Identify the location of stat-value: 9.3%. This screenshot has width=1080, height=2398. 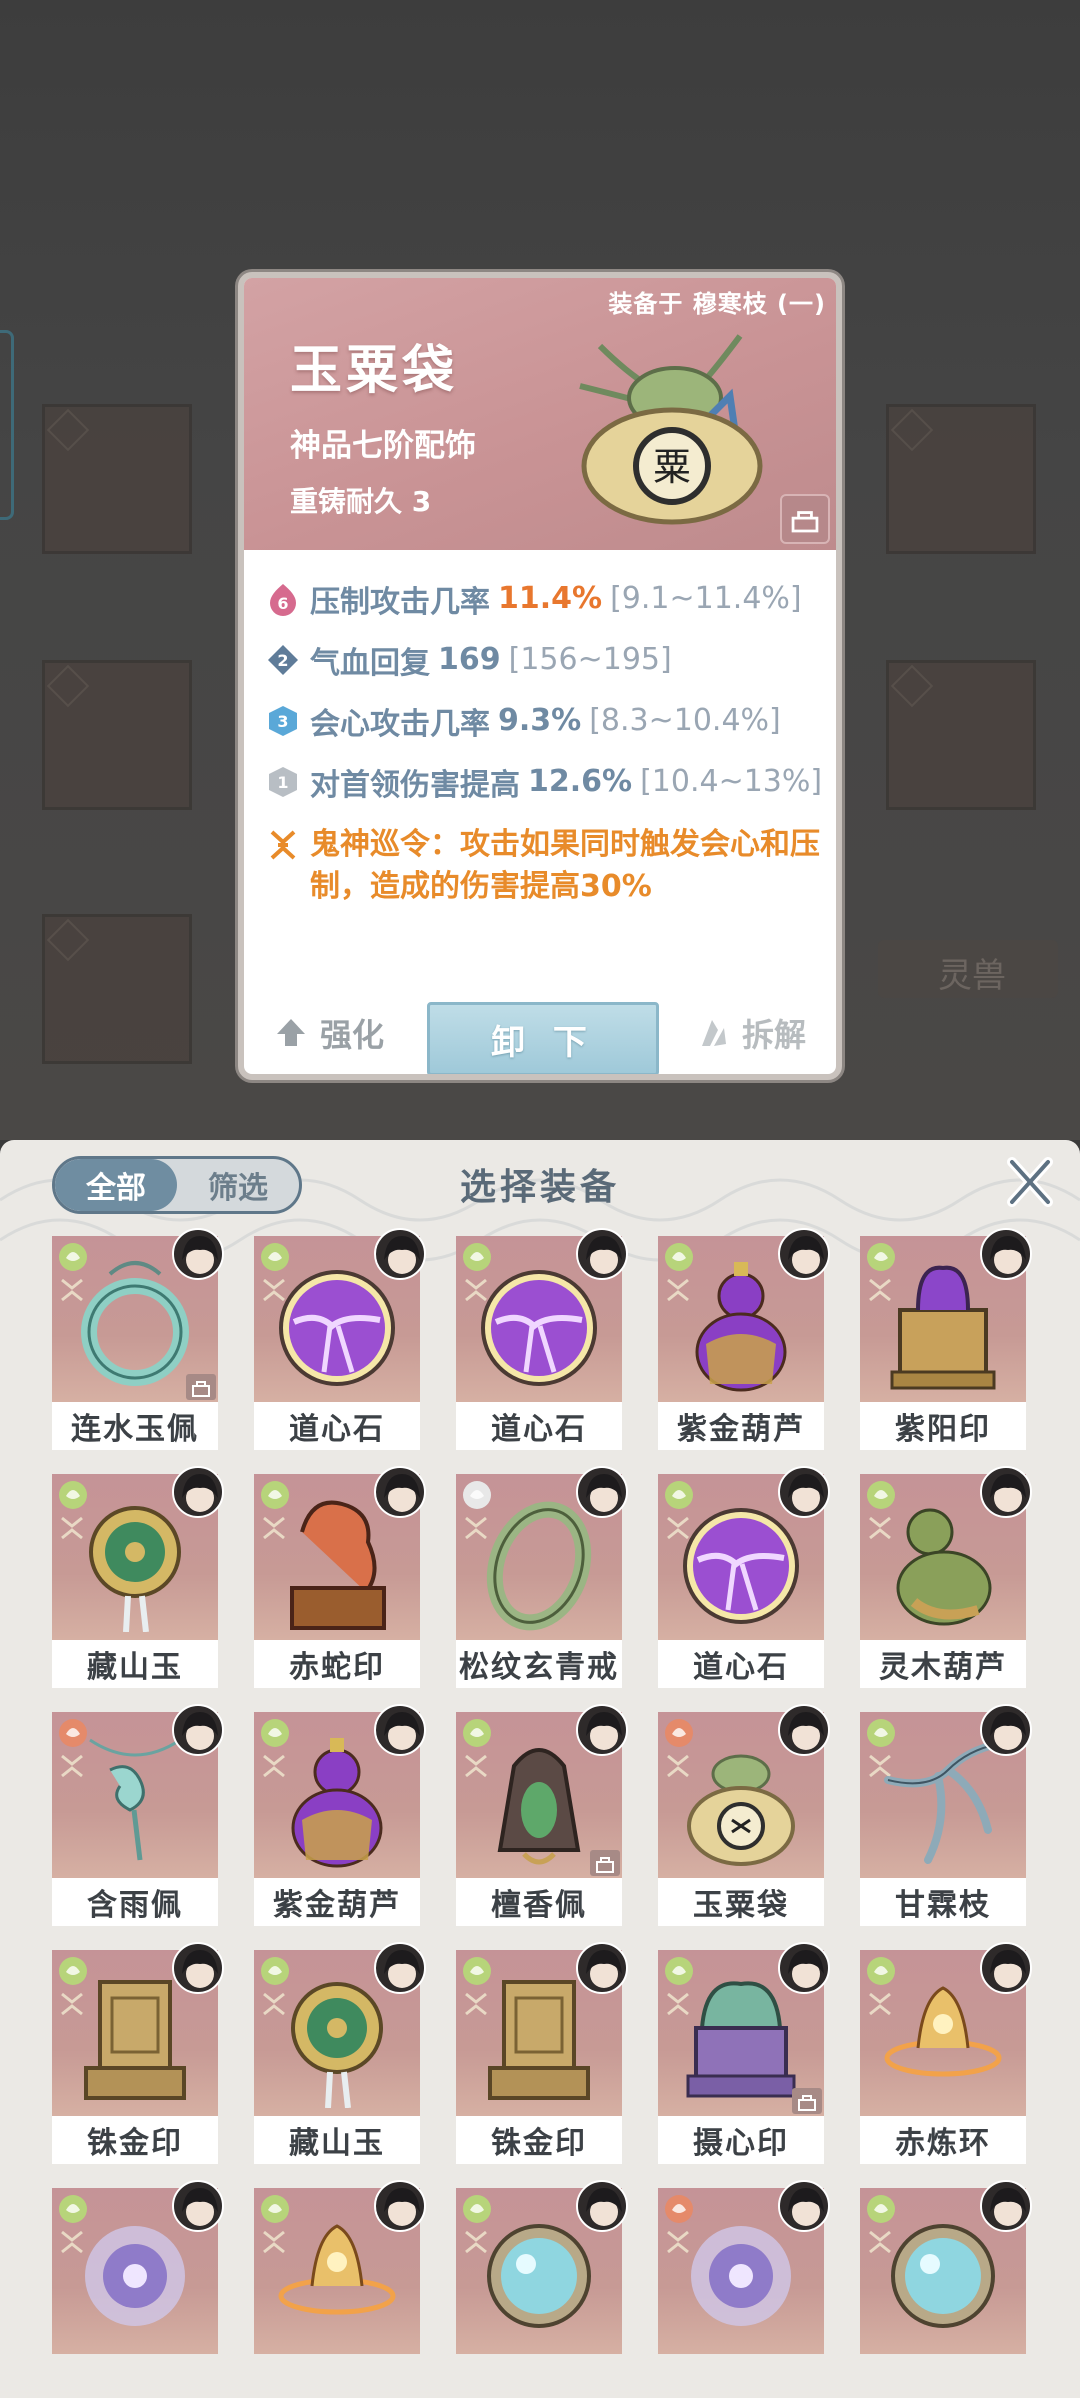
(540, 720).